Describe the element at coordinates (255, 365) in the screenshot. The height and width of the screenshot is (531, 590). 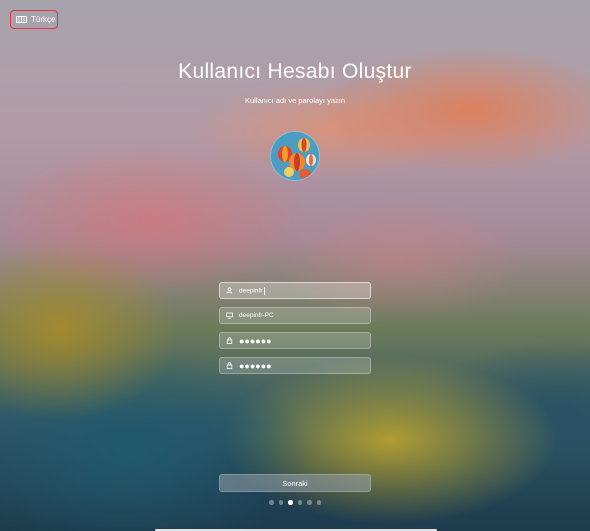
I see `password-repeat-value: ●●●●●●` at that location.